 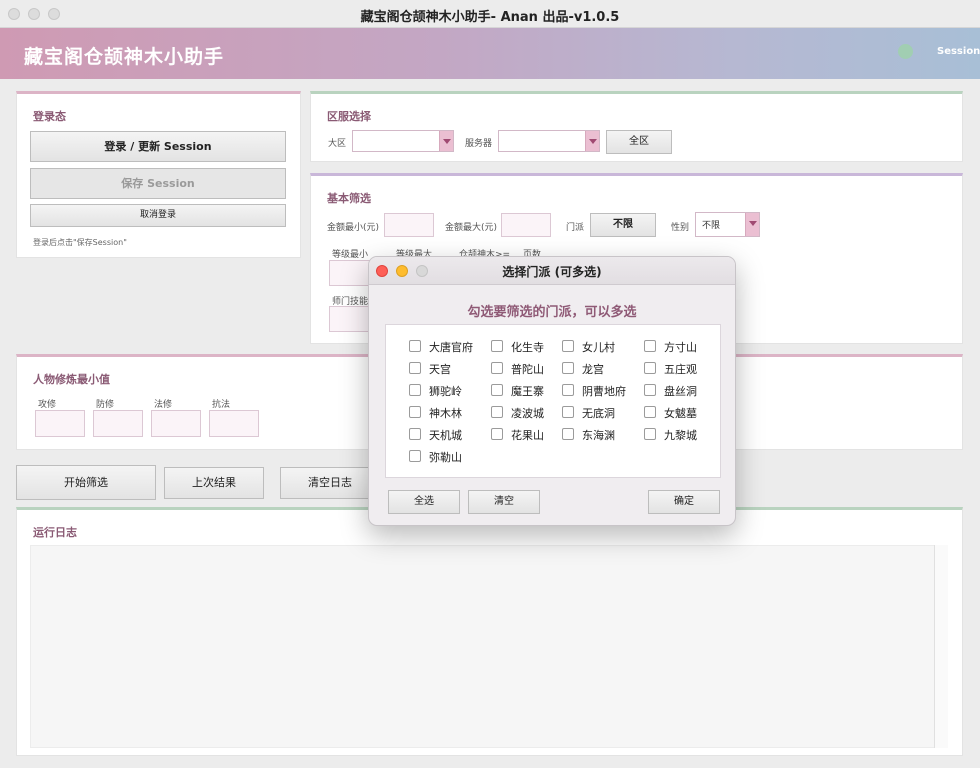 What do you see at coordinates (727, 224) in the screenshot?
I see `gender-select: 不限` at bounding box center [727, 224].